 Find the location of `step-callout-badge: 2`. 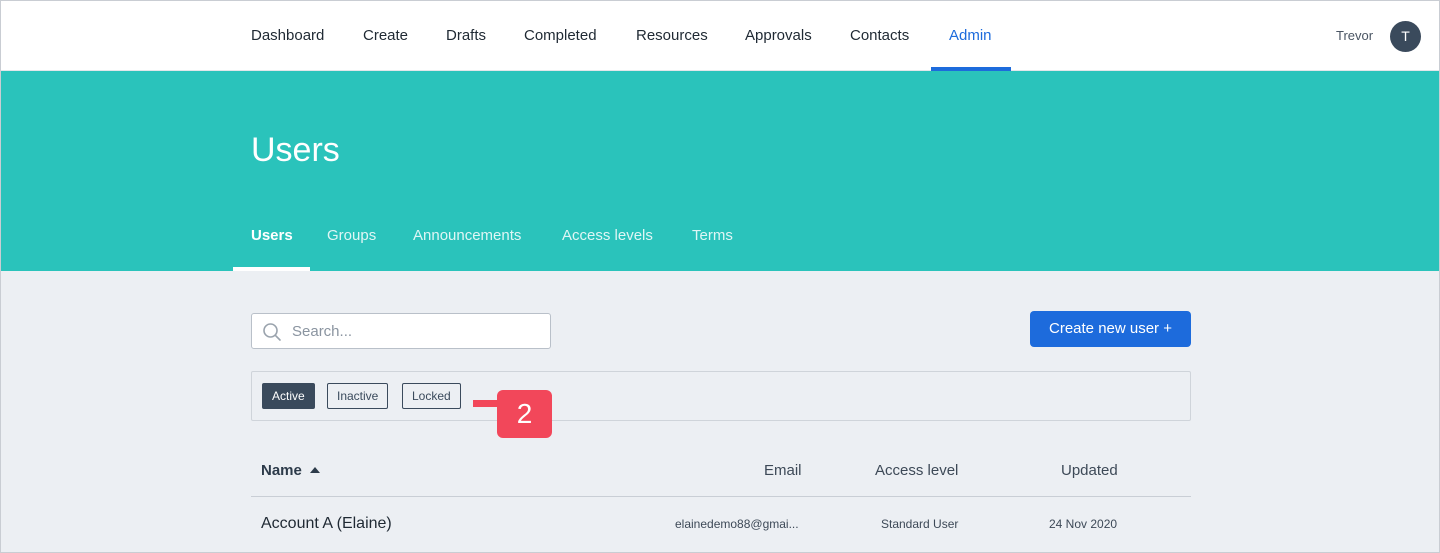

step-callout-badge: 2 is located at coordinates (524, 414).